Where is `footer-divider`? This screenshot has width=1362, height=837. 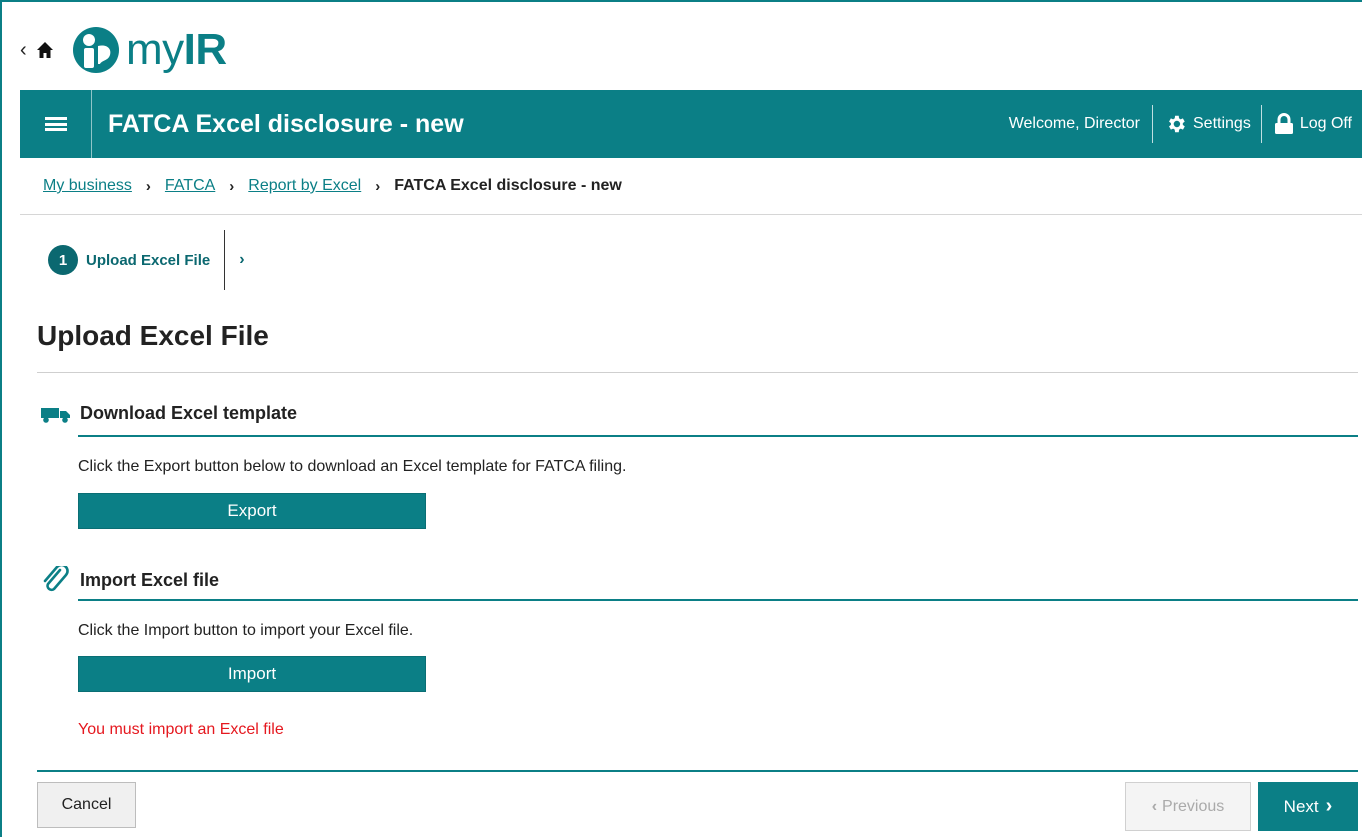 footer-divider is located at coordinates (697, 771).